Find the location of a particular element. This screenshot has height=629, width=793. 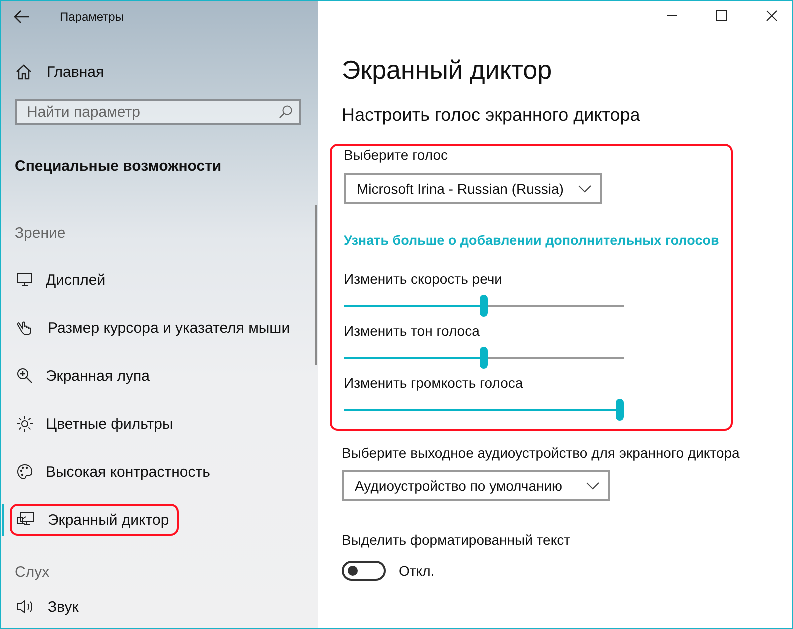

nav-label: Высокая контрастность is located at coordinates (128, 472).